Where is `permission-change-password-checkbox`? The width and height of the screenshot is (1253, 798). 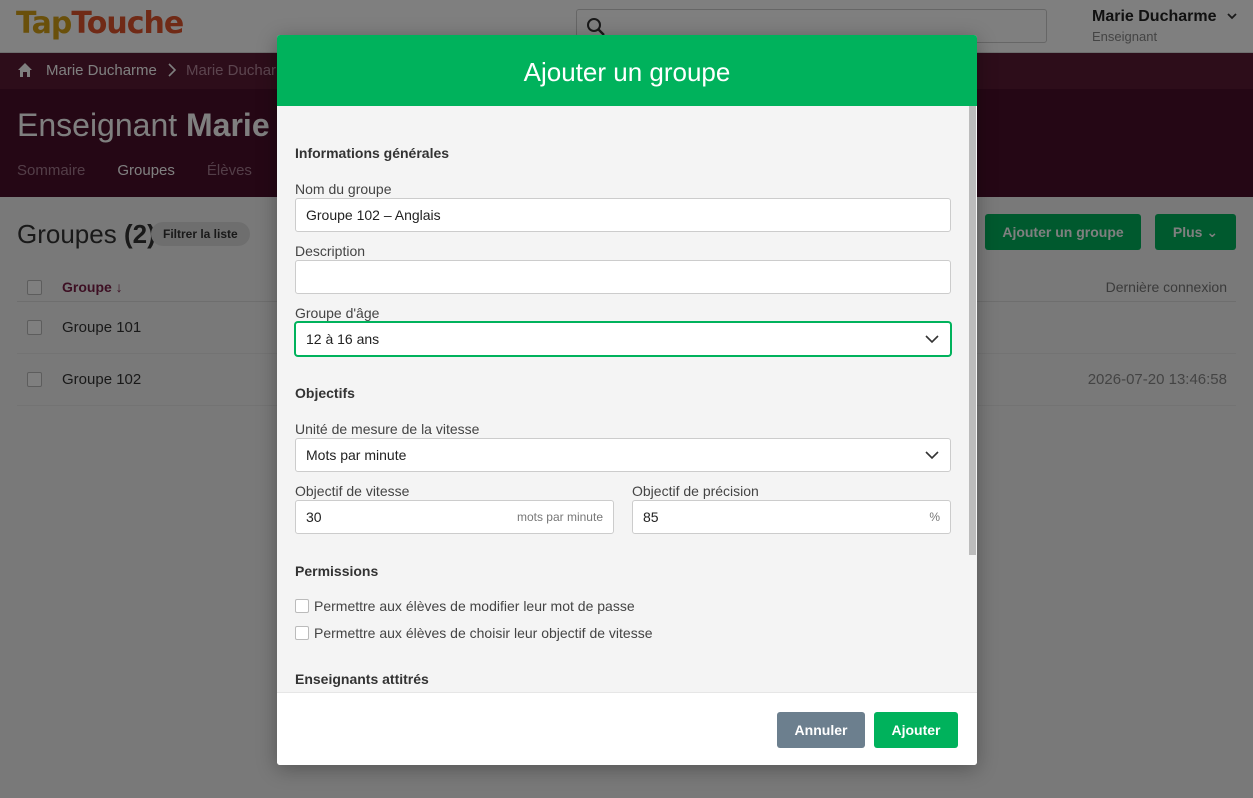 permission-change-password-checkbox is located at coordinates (302, 606).